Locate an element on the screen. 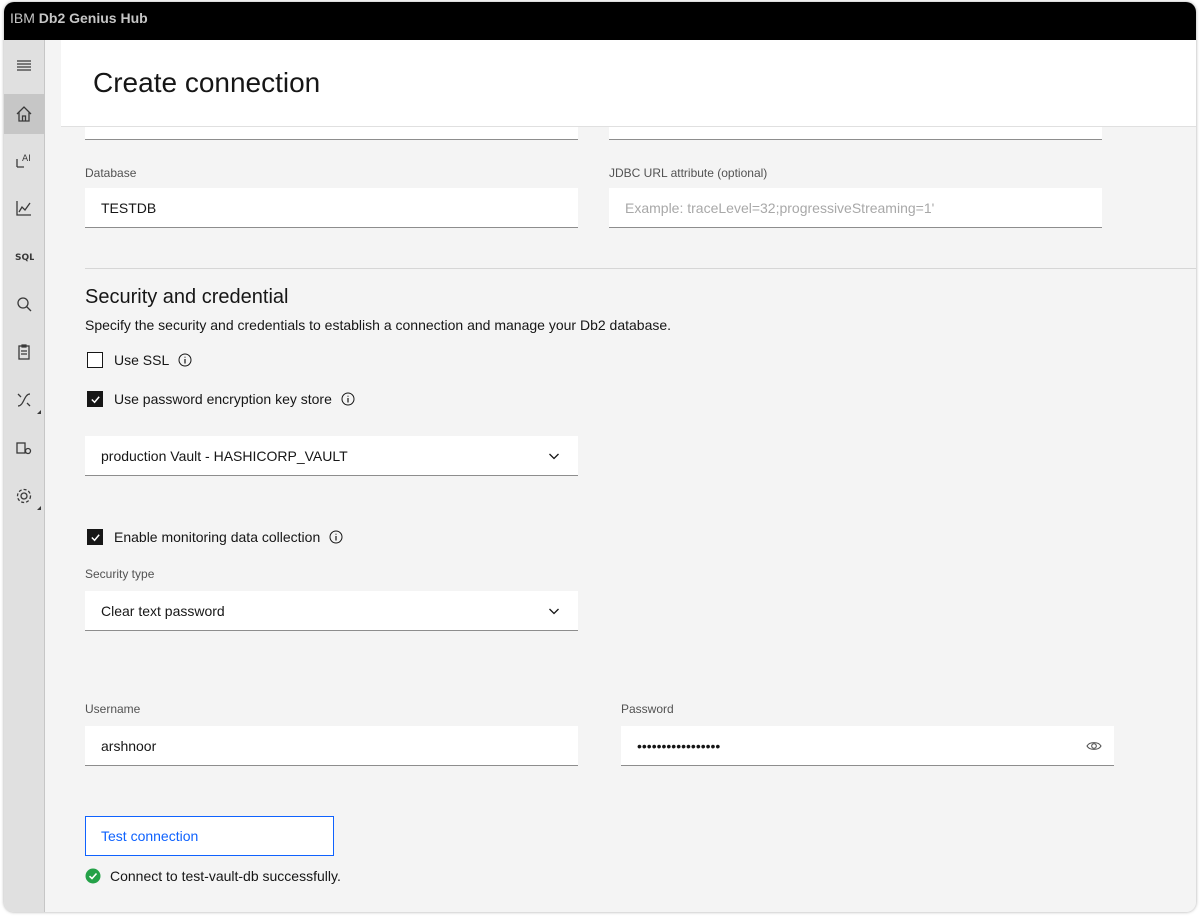 This screenshot has width=1200, height=917. database-label: Database is located at coordinates (111, 173).